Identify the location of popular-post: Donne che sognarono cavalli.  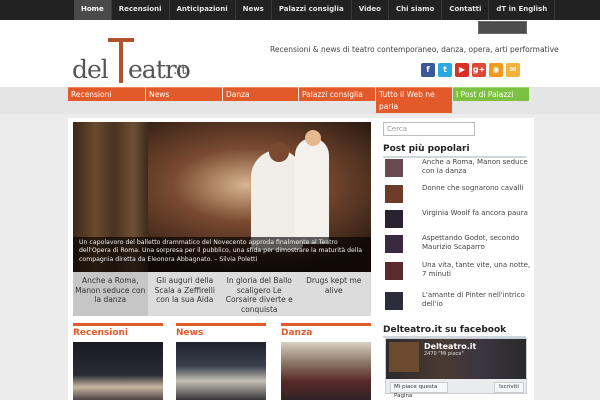
(455, 193).